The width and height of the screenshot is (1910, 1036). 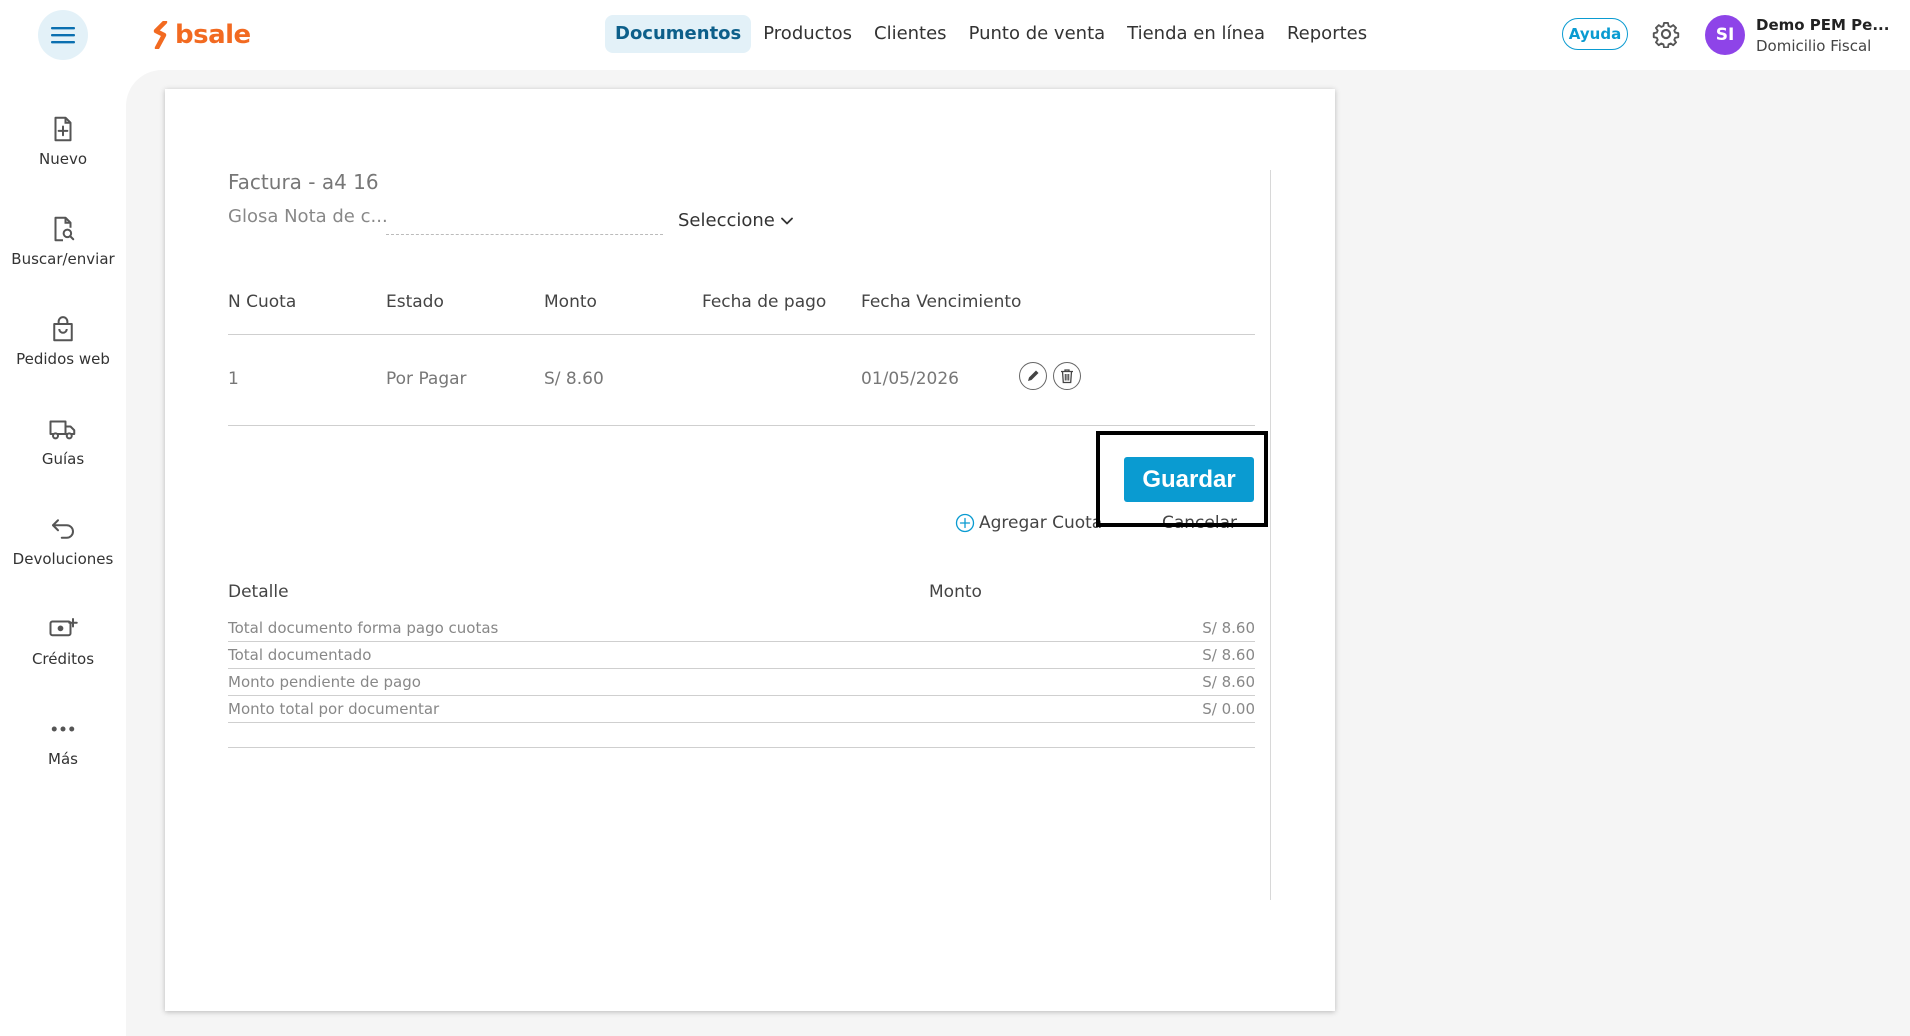 I want to click on cell-estado: Por Pagar, so click(x=426, y=379).